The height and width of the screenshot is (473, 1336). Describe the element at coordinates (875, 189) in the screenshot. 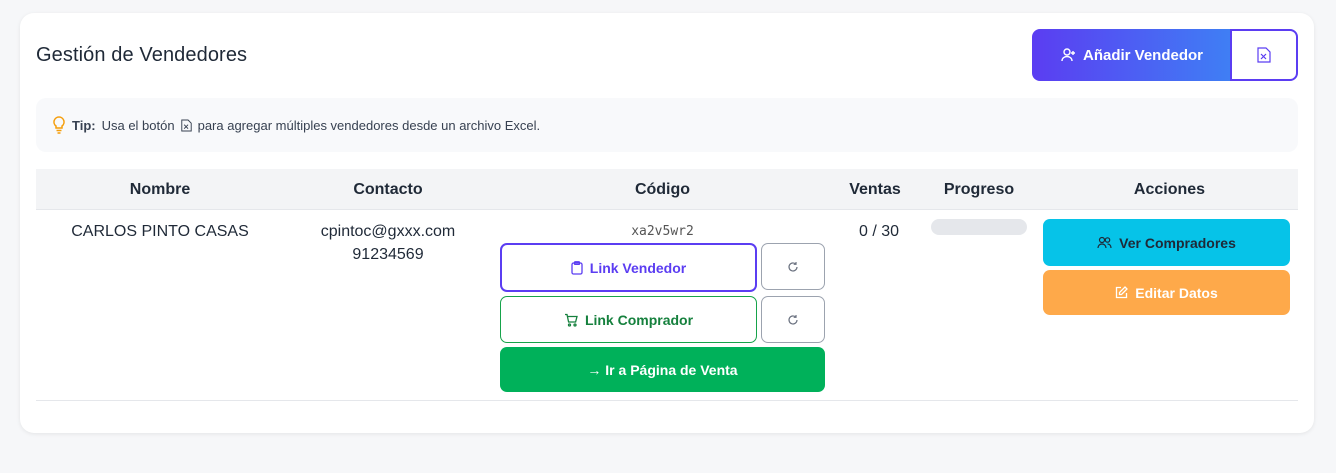

I see `column-header-ventas: Ventas` at that location.